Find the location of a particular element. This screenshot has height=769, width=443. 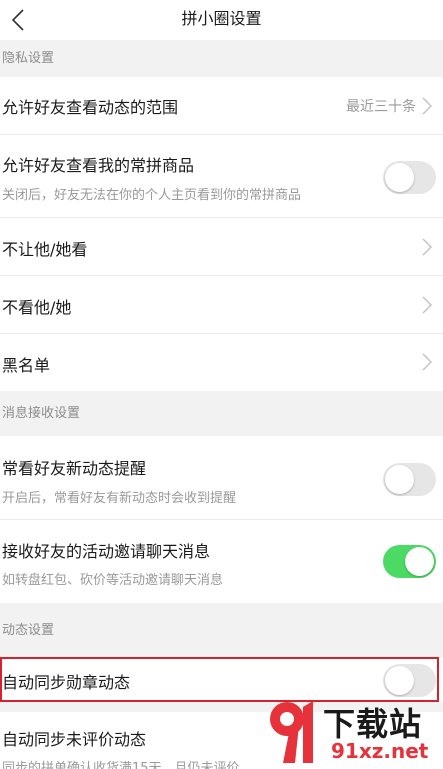

chevron-left-icon is located at coordinates (17, 20).